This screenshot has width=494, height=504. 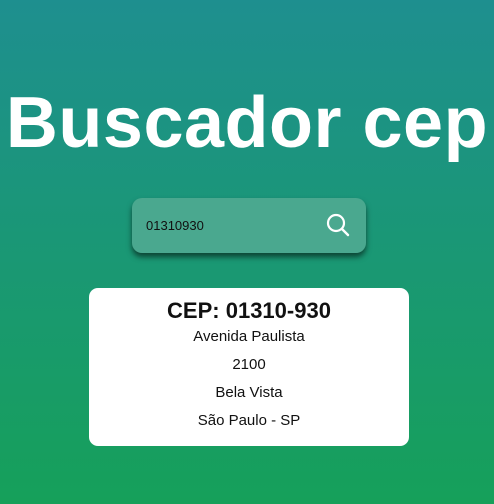 I want to click on search-icon, so click(x=338, y=225).